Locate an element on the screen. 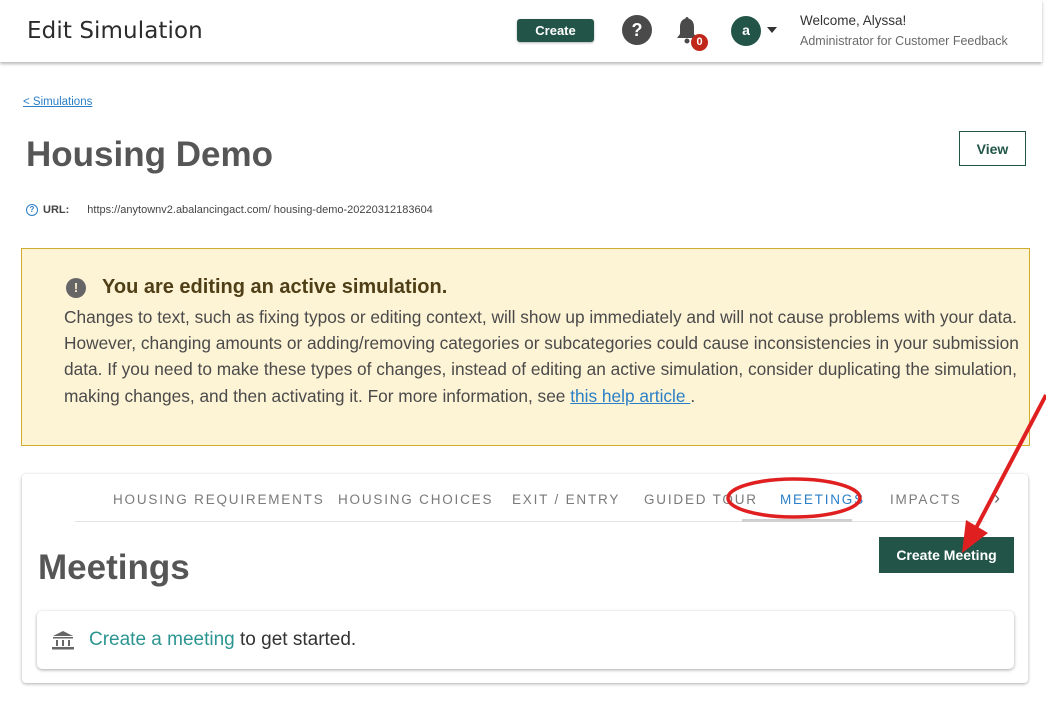 The image size is (1046, 706). active-tab-indicator is located at coordinates (797, 520).